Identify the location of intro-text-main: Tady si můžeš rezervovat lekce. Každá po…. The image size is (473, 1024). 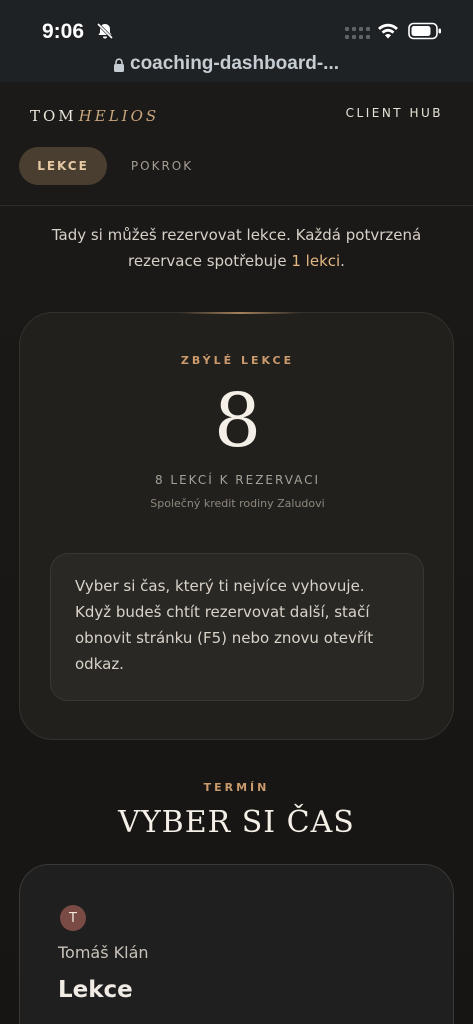
(236, 248).